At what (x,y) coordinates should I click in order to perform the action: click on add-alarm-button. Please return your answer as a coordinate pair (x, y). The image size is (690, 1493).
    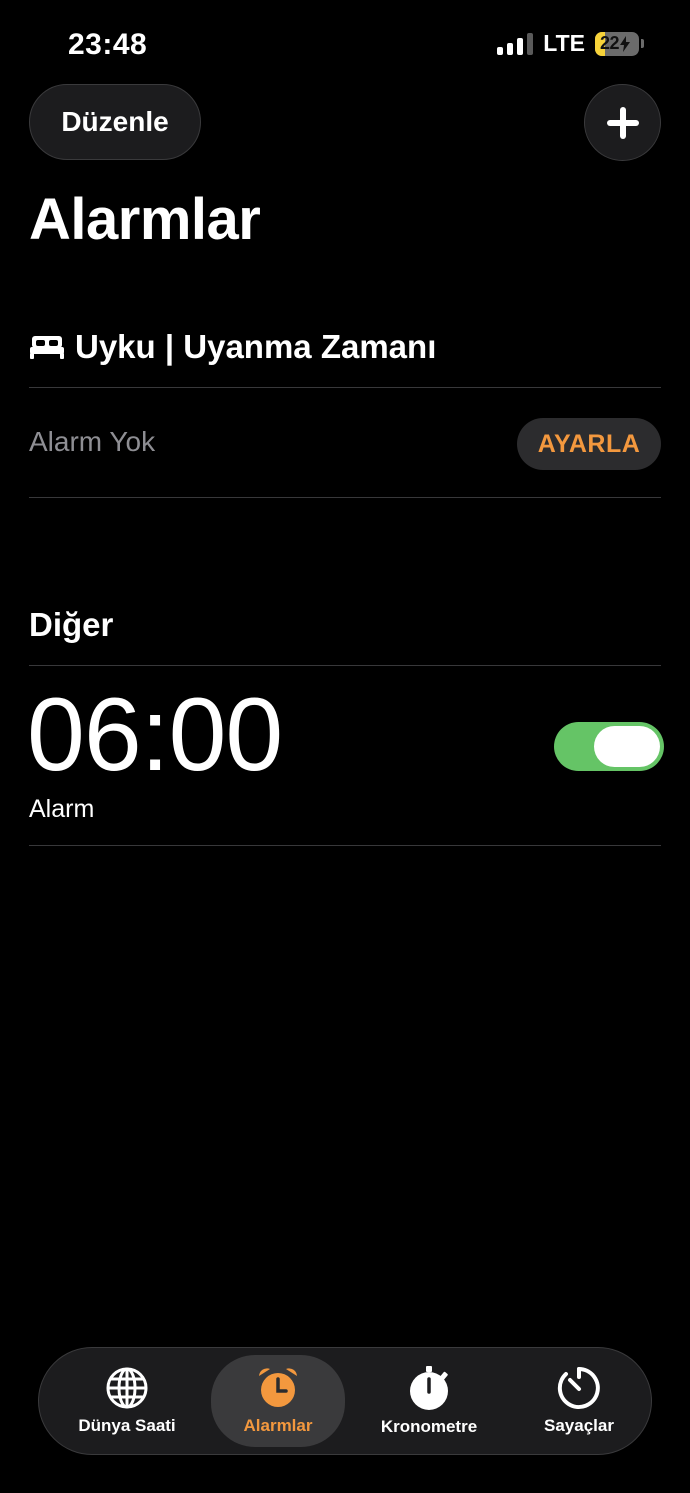
    Looking at the image, I should click on (622, 122).